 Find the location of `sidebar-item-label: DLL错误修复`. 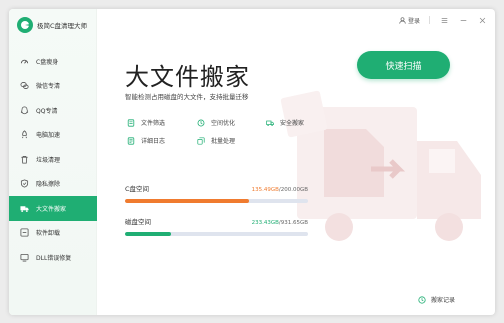

sidebar-item-label: DLL错误修复 is located at coordinates (54, 258).